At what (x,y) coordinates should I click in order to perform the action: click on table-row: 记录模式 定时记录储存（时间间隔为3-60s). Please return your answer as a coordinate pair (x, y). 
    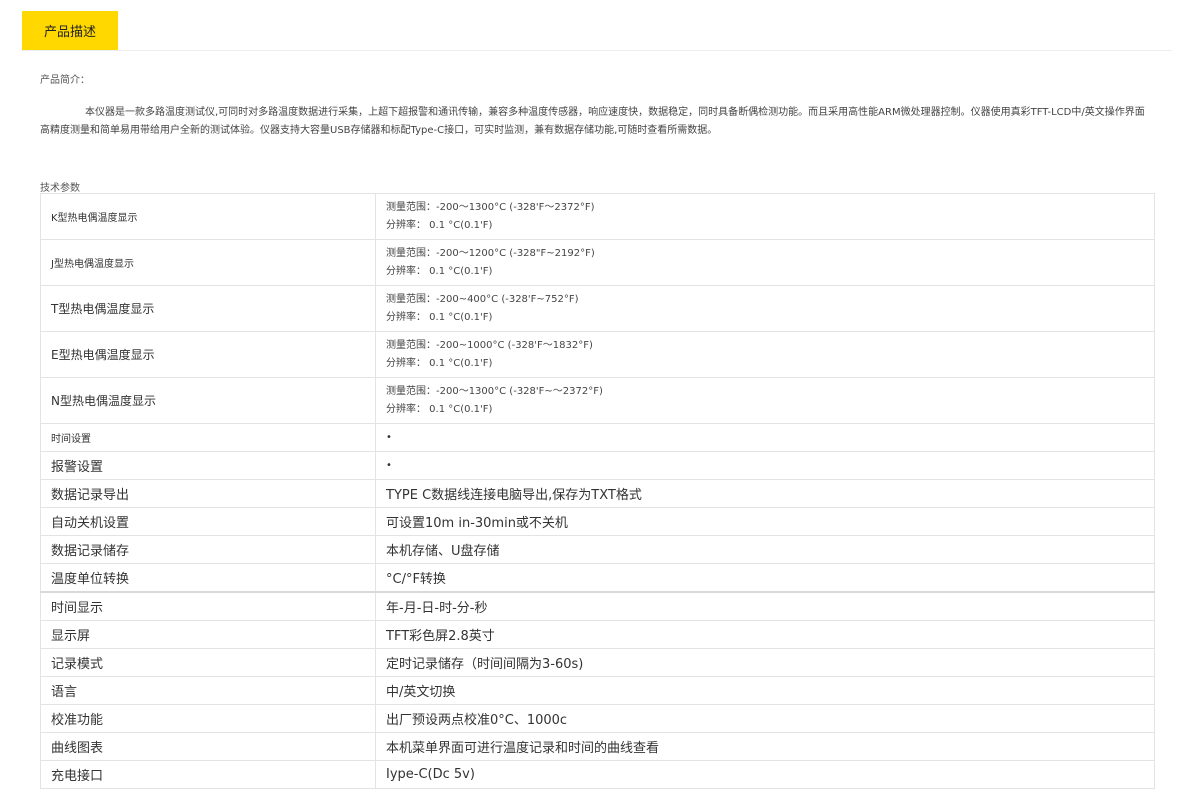
    Looking at the image, I should click on (597, 662).